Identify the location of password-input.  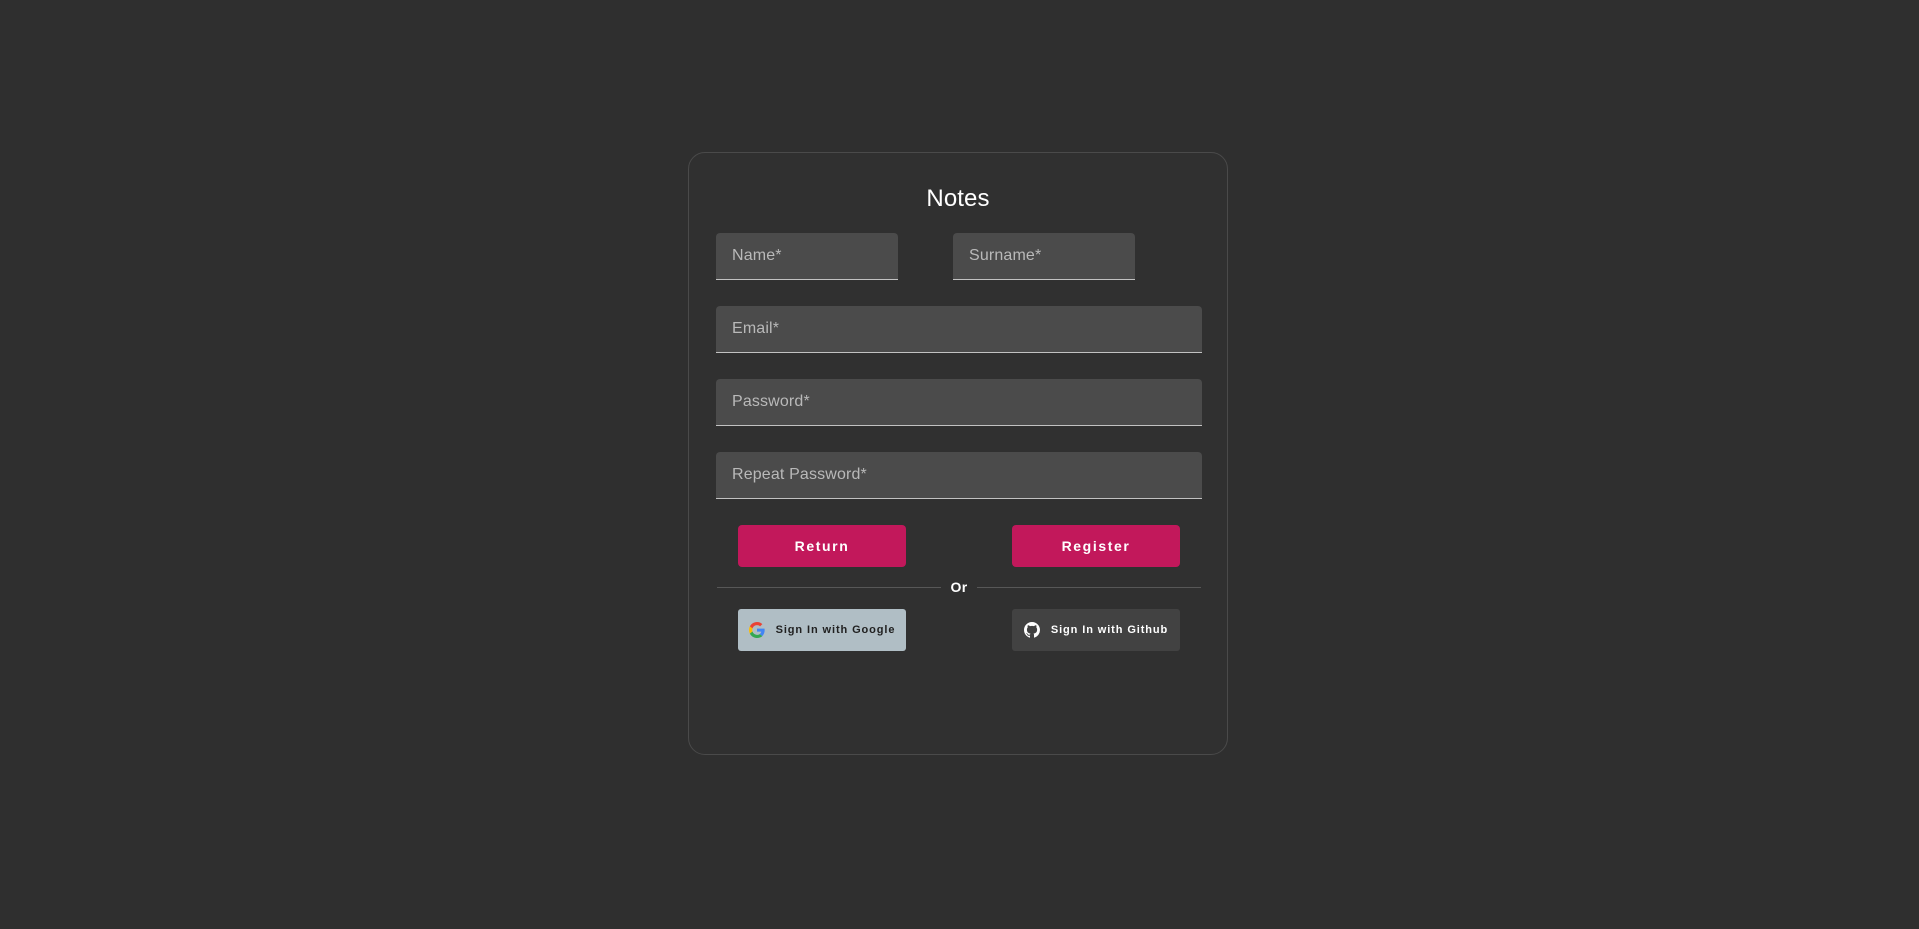
(959, 402).